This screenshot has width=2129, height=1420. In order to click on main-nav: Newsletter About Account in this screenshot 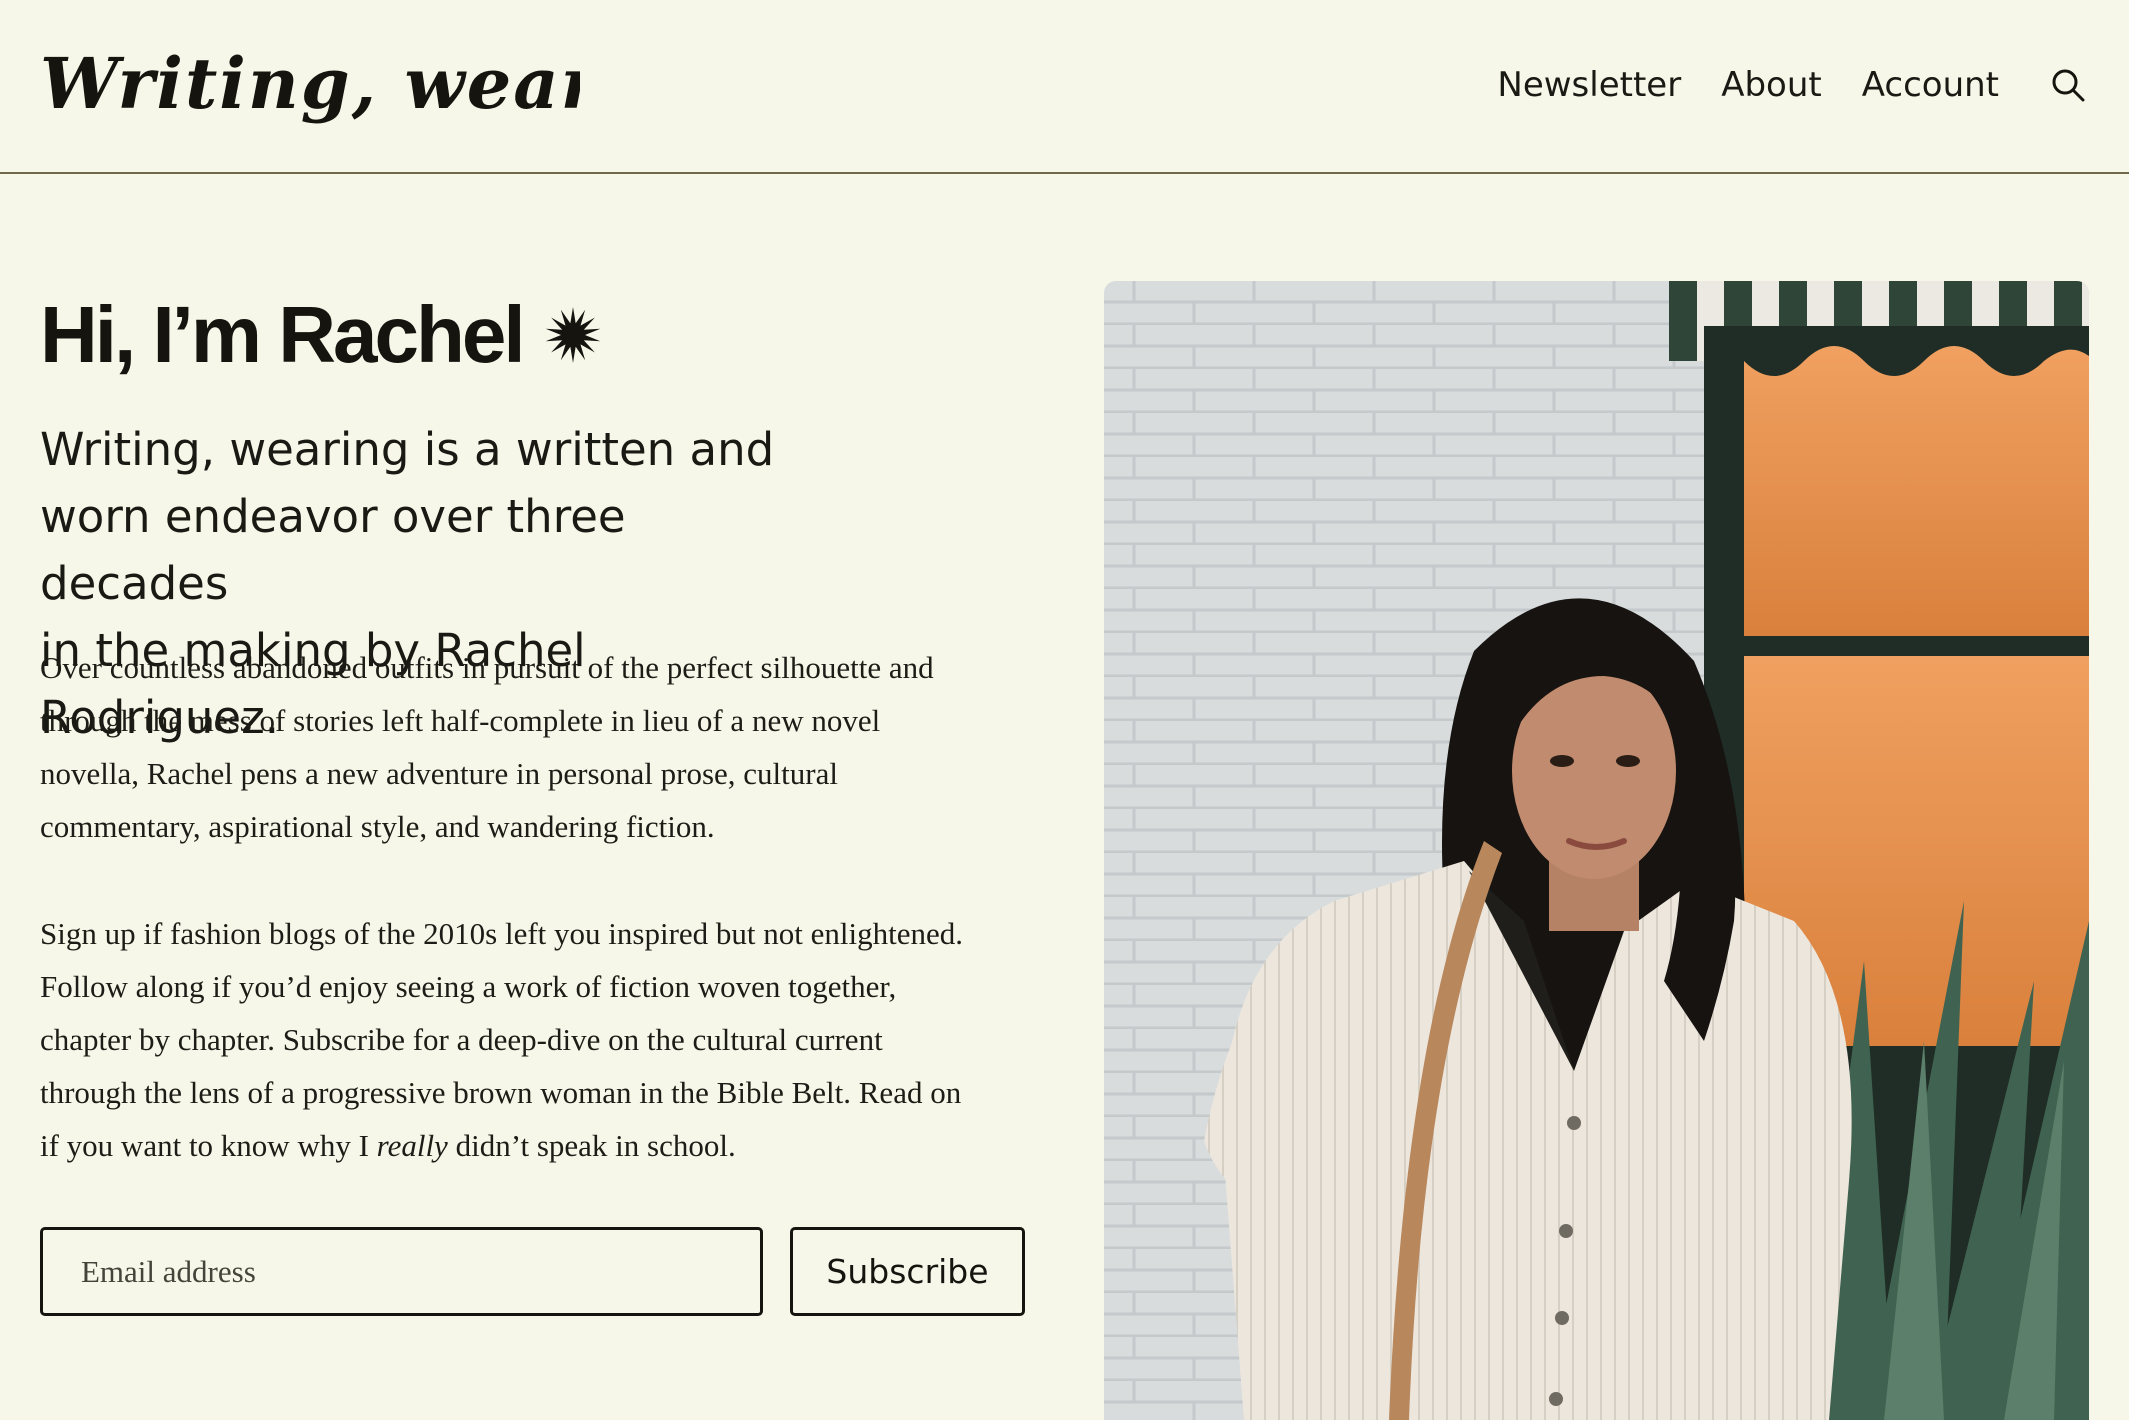, I will do `click(1773, 85)`.